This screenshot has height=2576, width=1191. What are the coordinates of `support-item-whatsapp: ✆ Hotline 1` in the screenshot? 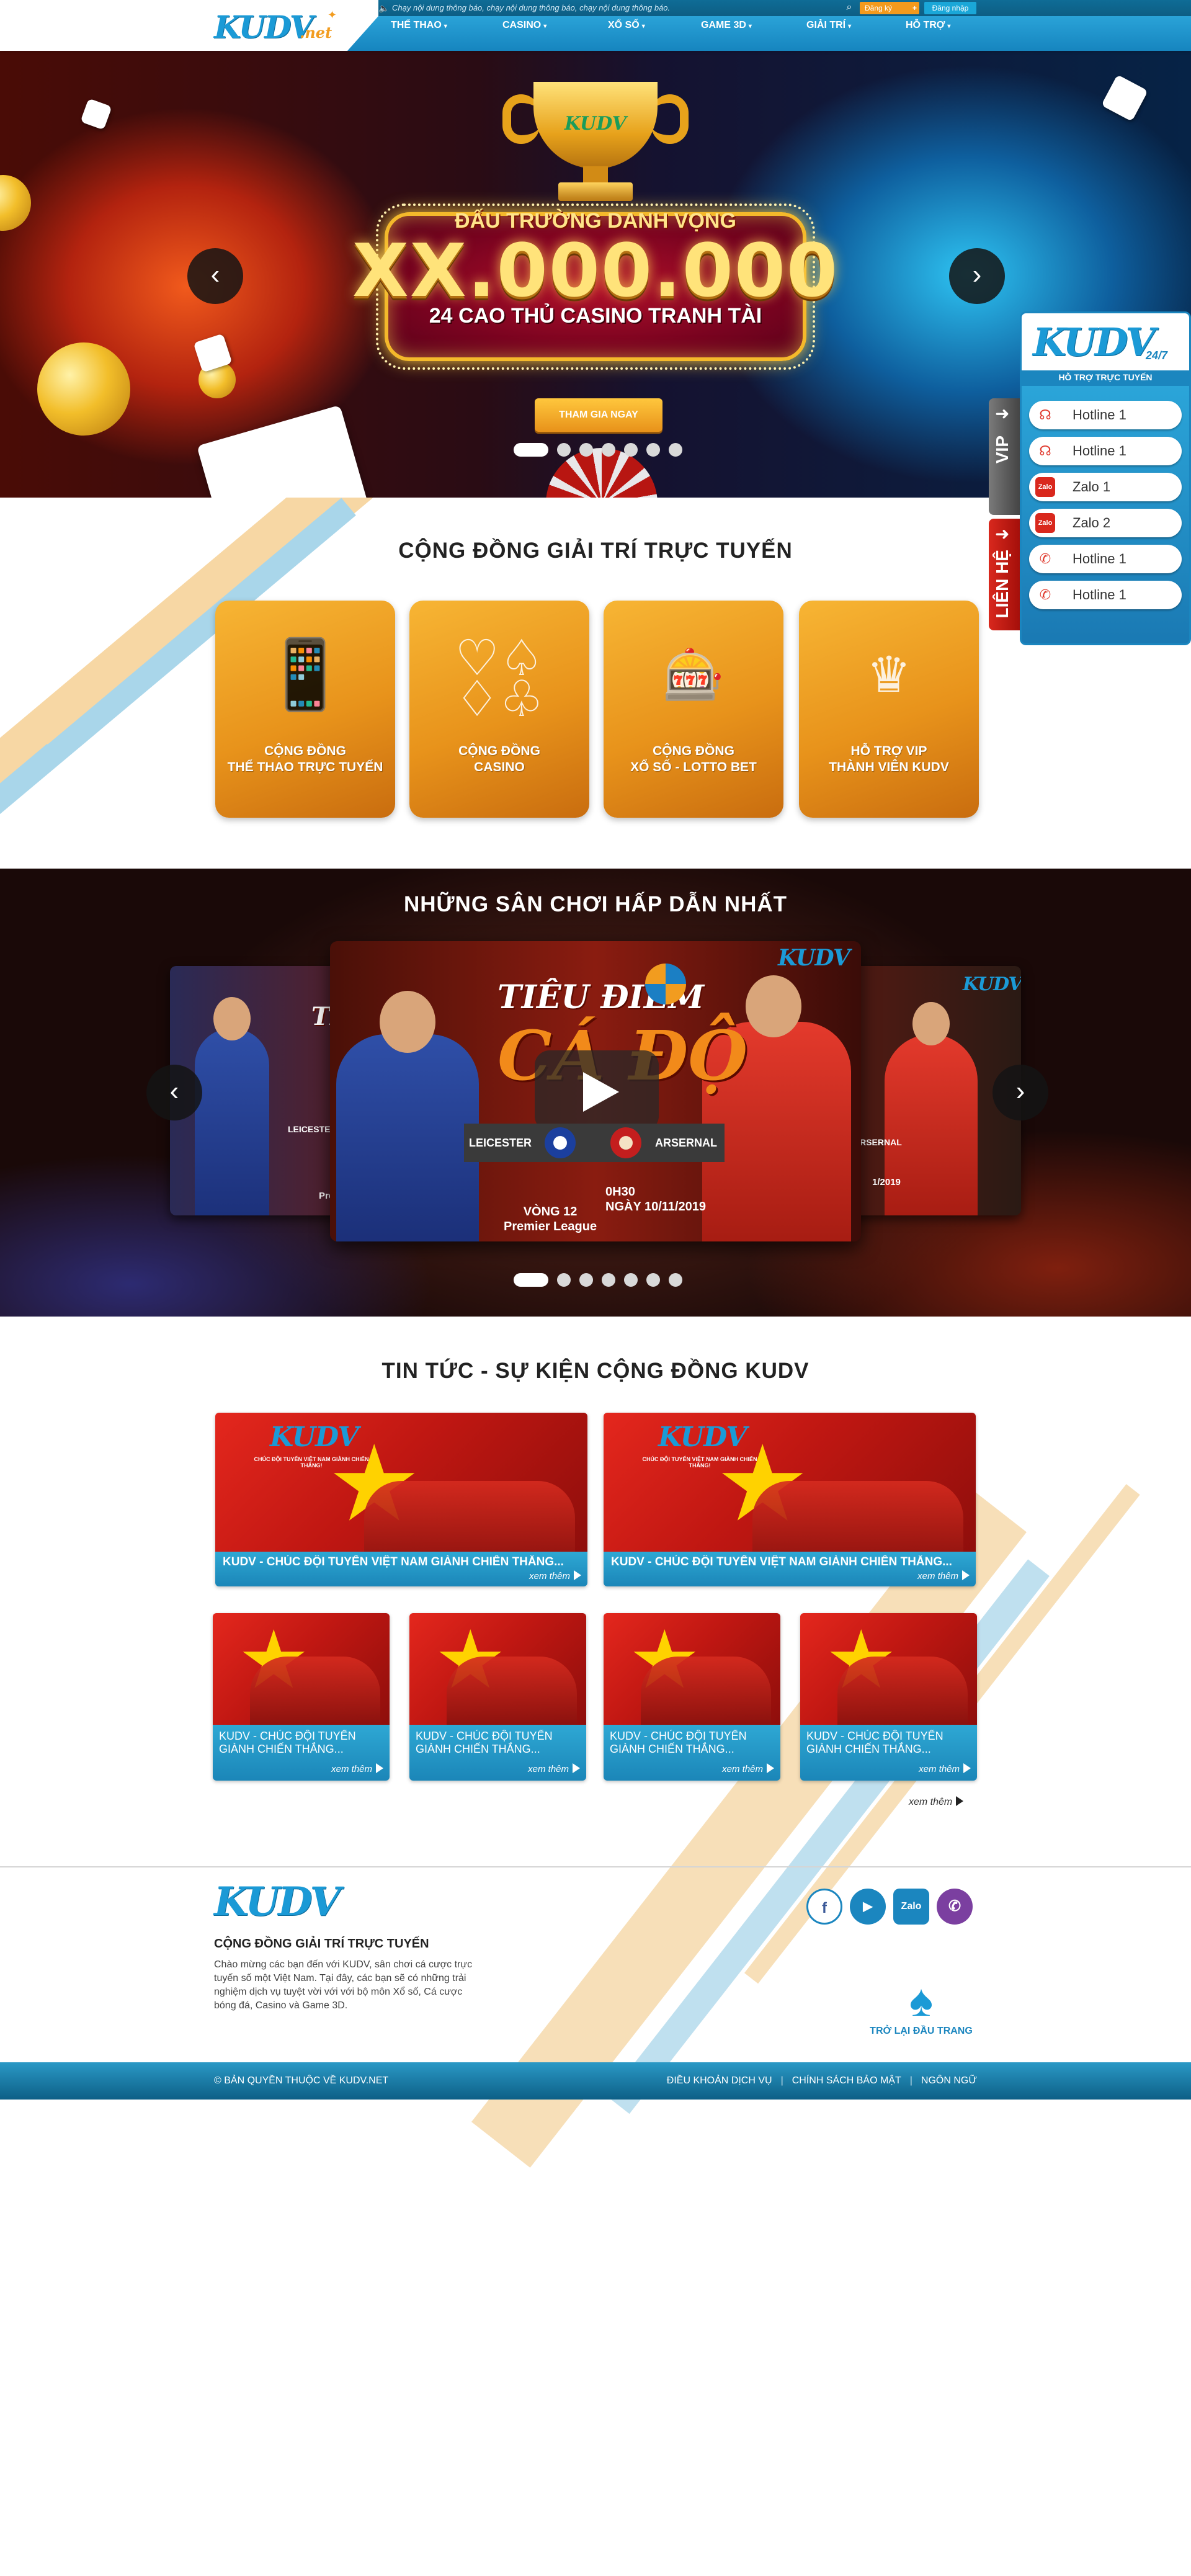 It's located at (1106, 595).